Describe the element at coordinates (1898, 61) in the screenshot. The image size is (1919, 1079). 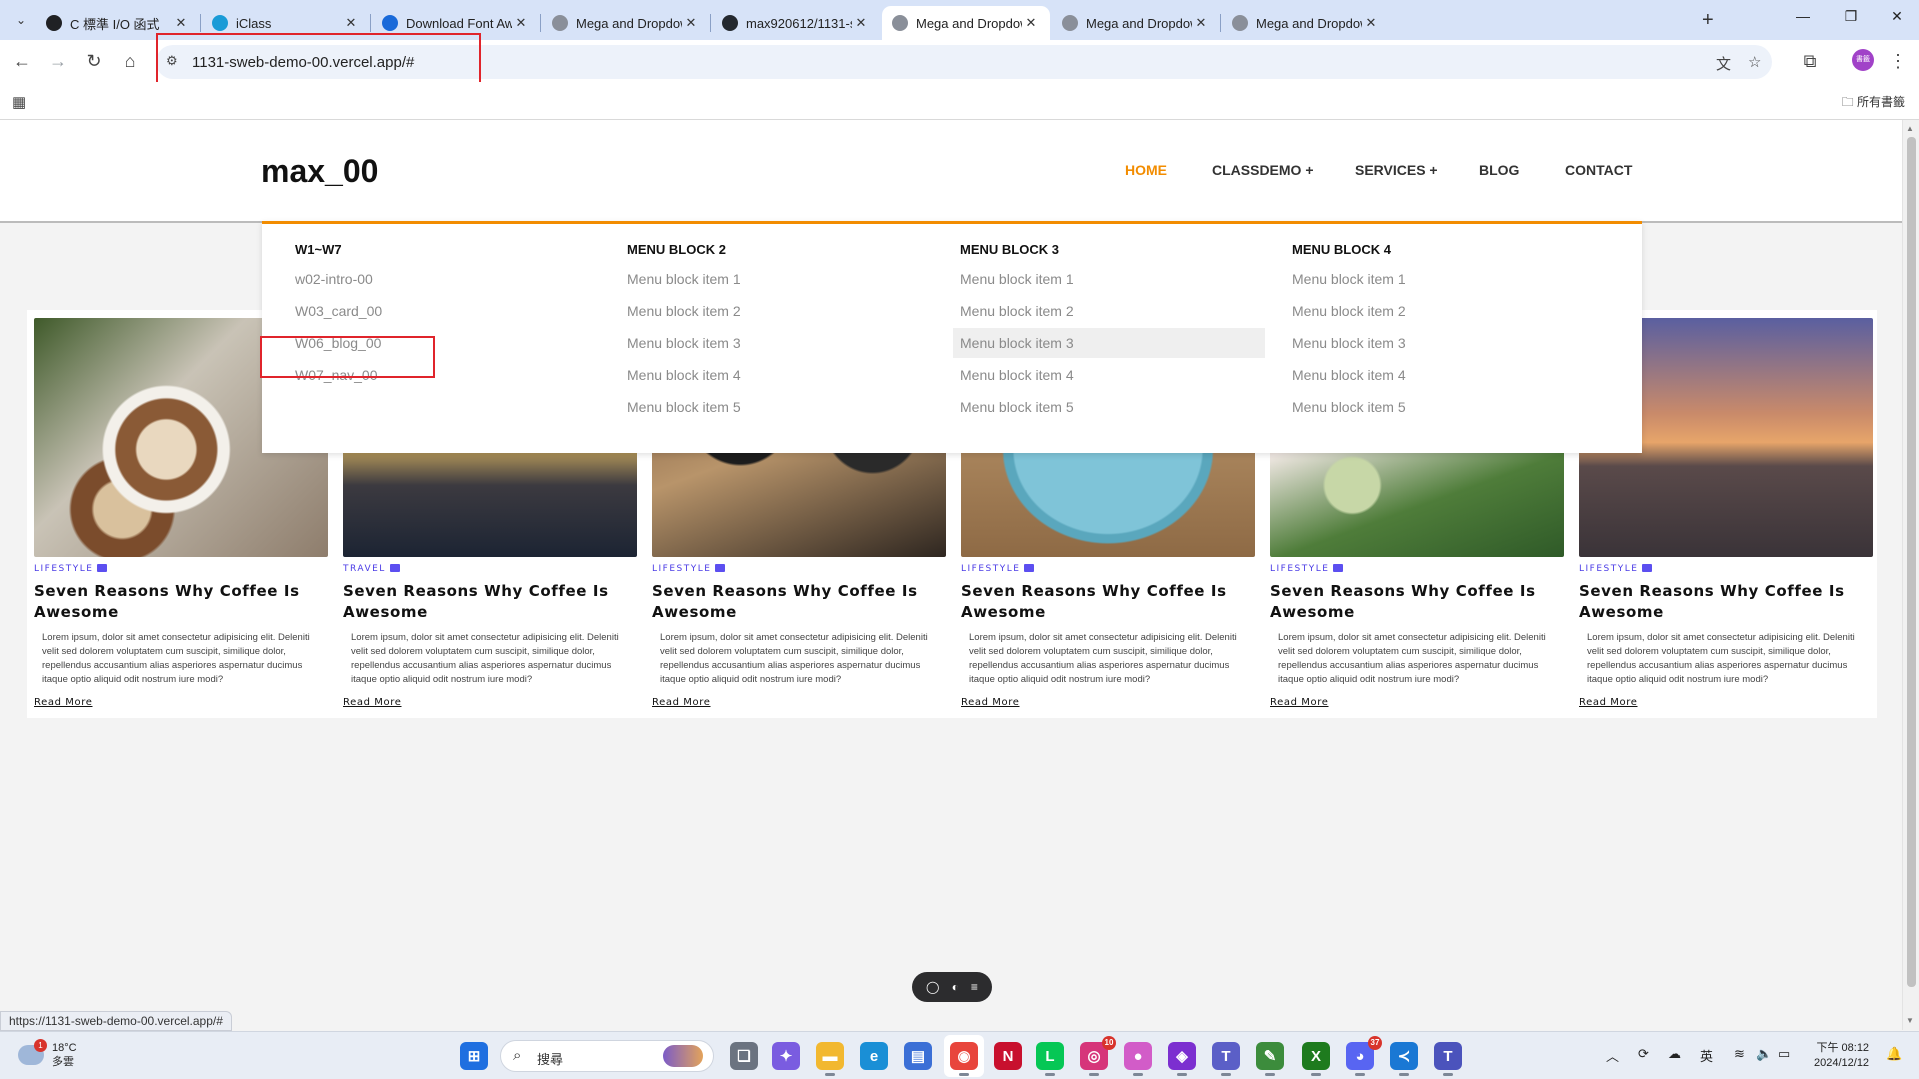
I see `menu-kebab-icon: ⋮` at that location.